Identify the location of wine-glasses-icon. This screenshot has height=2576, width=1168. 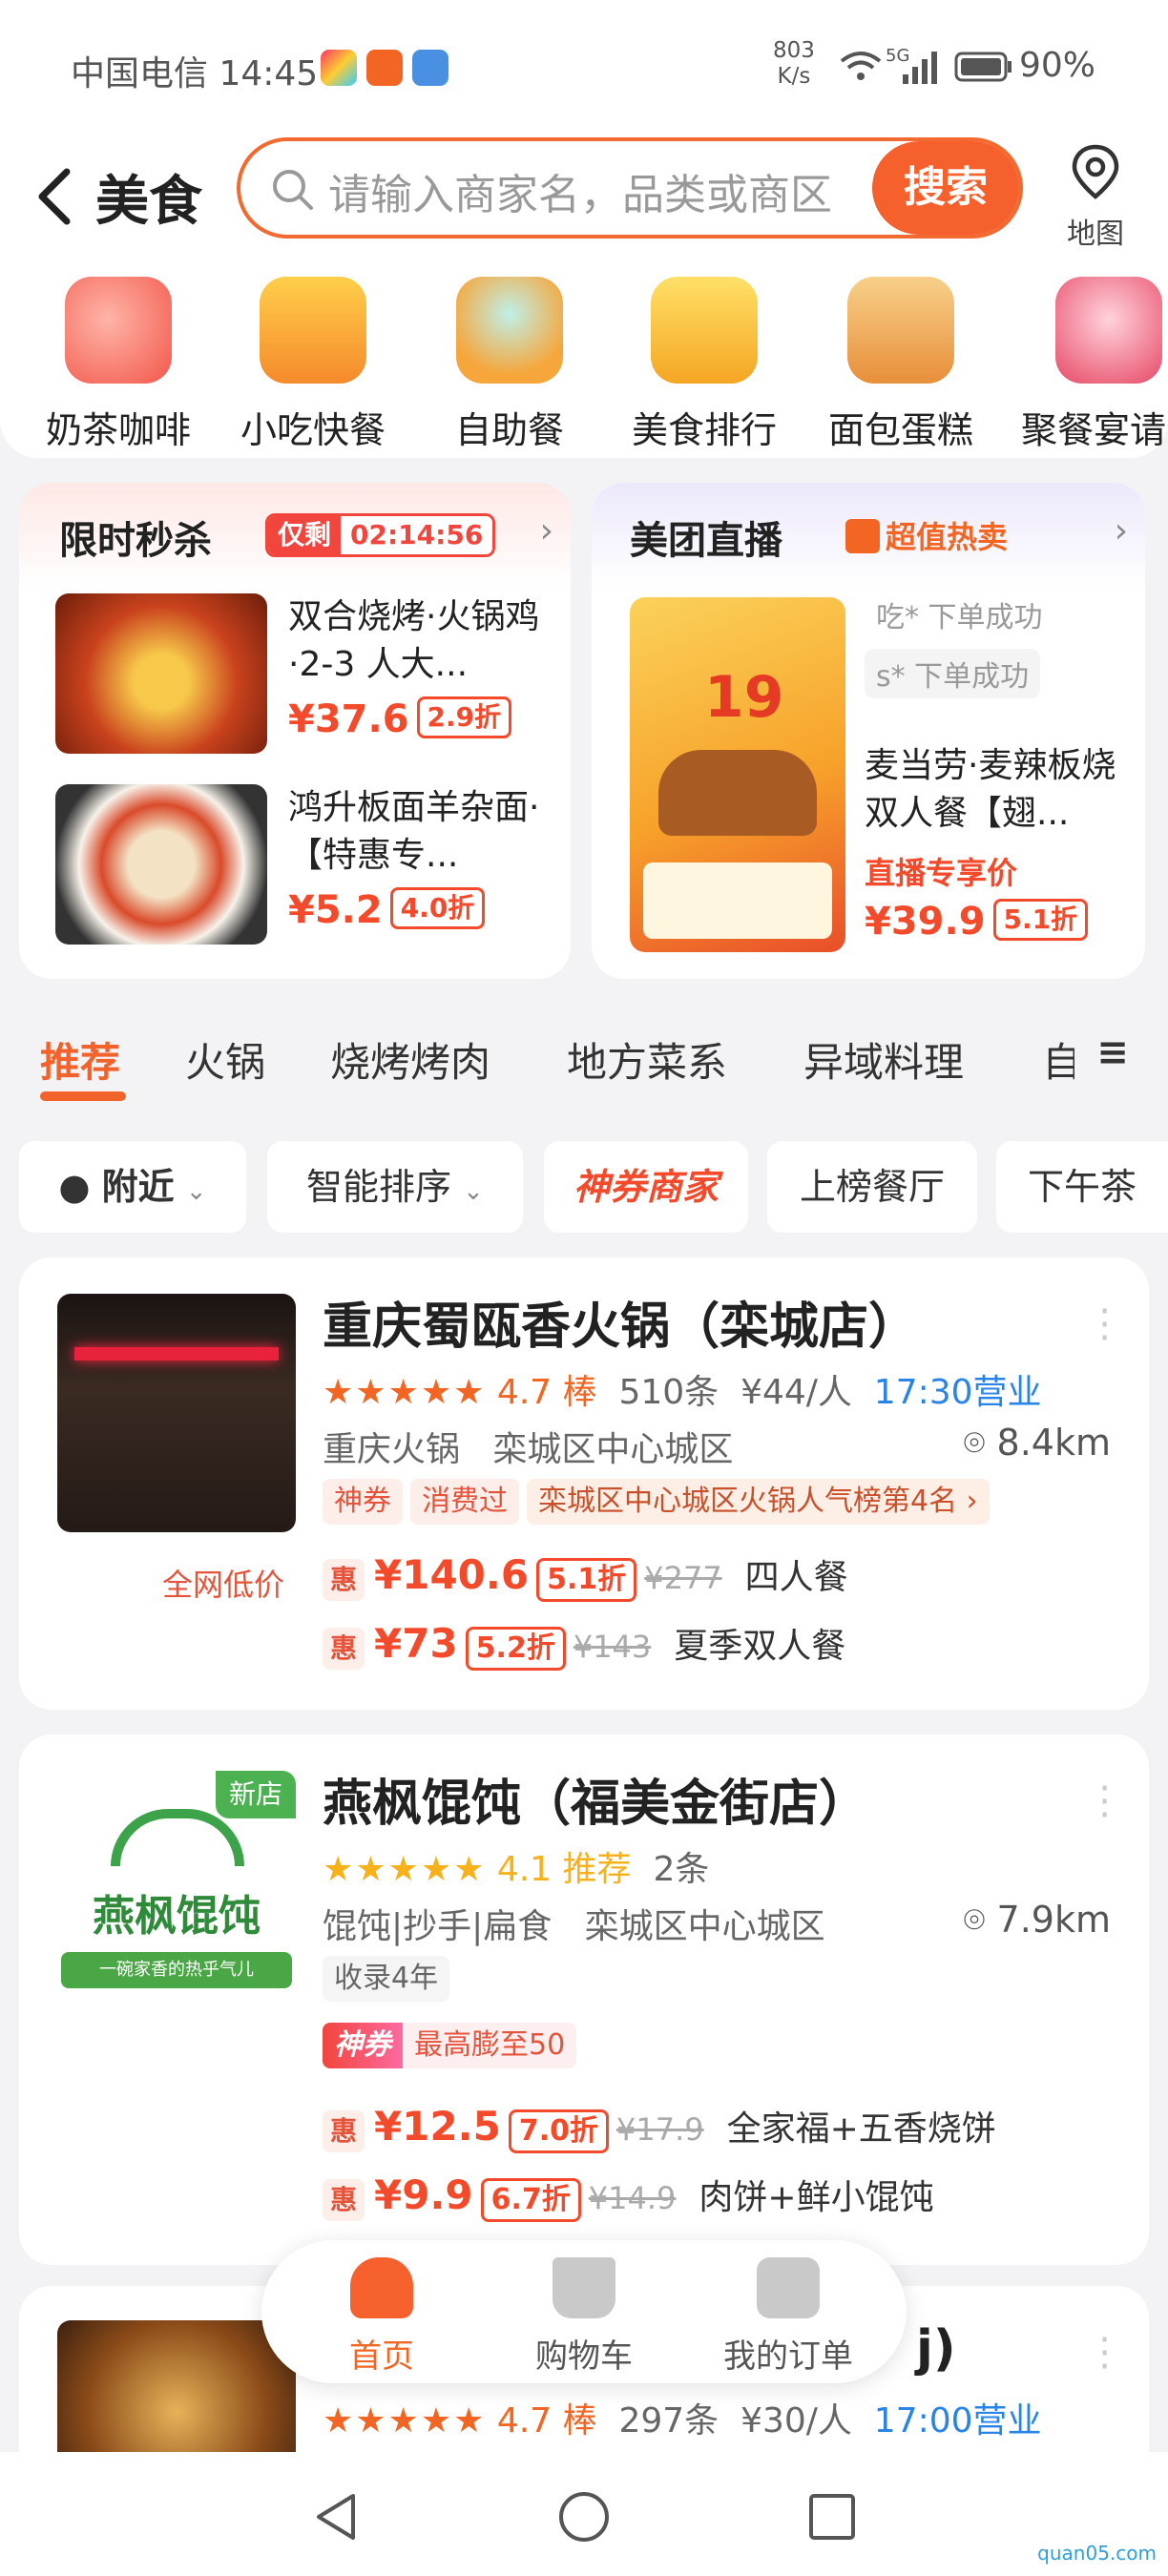
(1108, 330).